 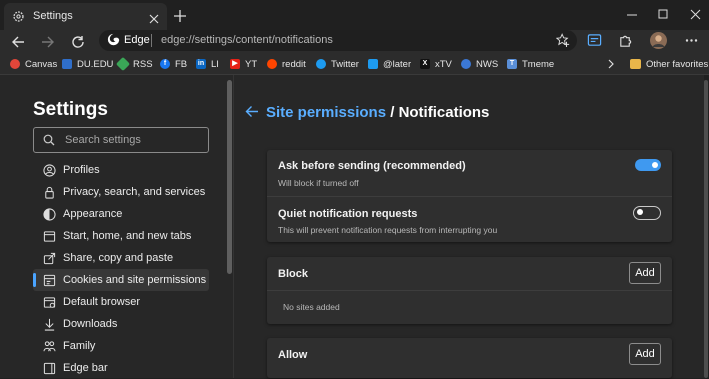 I want to click on edge-logo-icon, so click(x=113, y=42).